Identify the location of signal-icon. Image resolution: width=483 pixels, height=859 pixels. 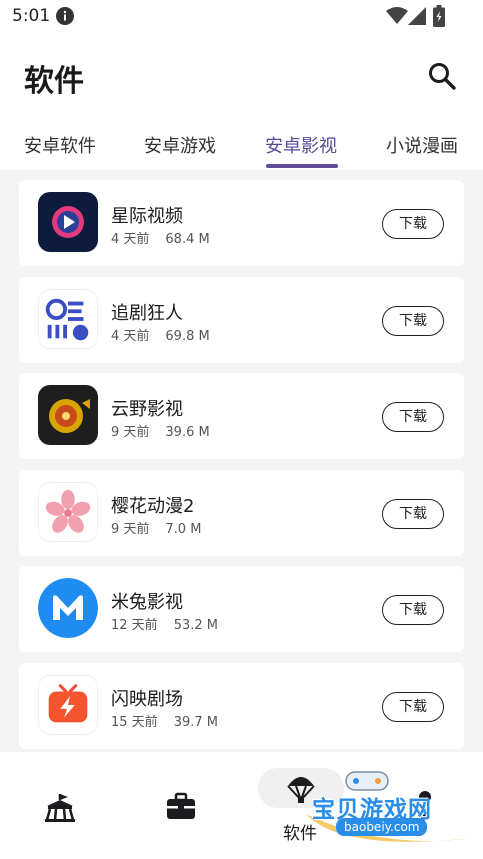
(417, 16).